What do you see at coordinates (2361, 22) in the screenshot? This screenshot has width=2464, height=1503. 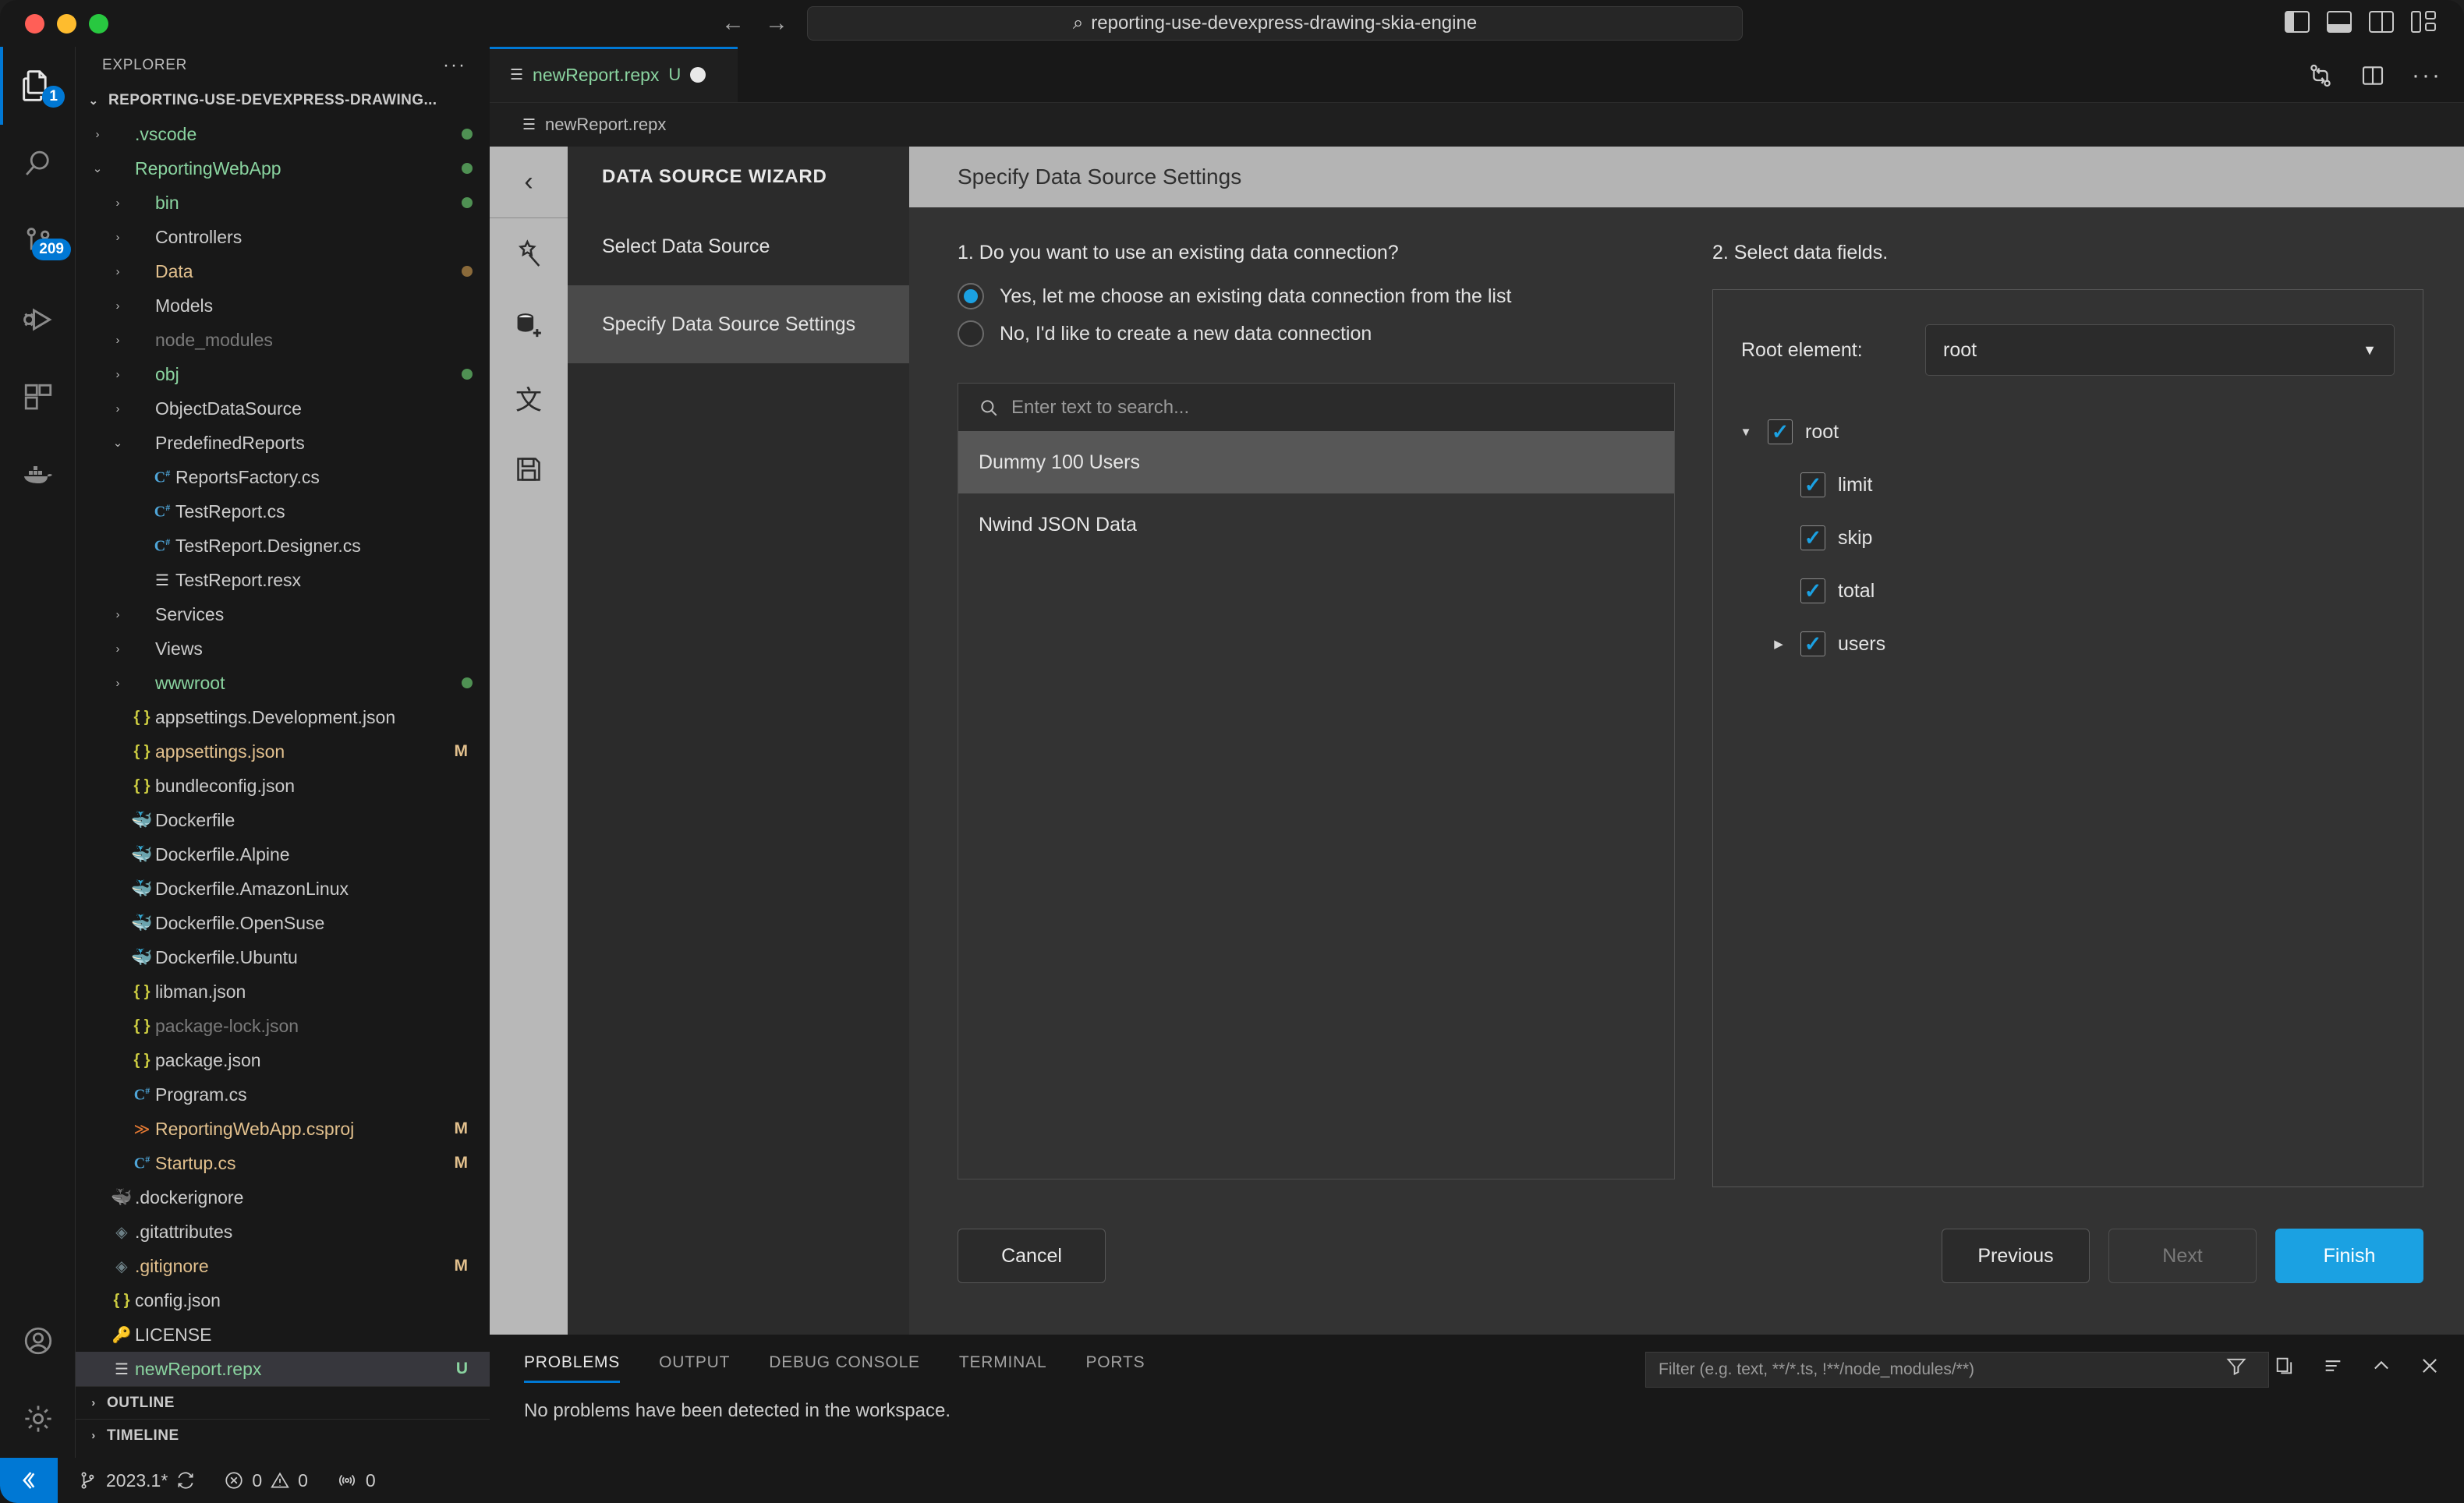 I see `layout-controls` at bounding box center [2361, 22].